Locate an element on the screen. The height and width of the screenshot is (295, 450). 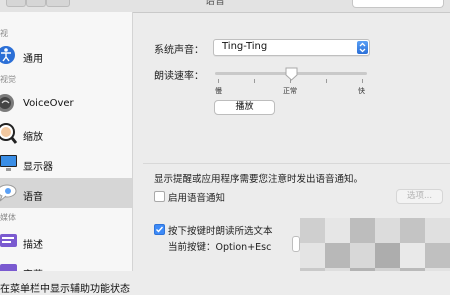
checkmark-icon is located at coordinates (160, 229).